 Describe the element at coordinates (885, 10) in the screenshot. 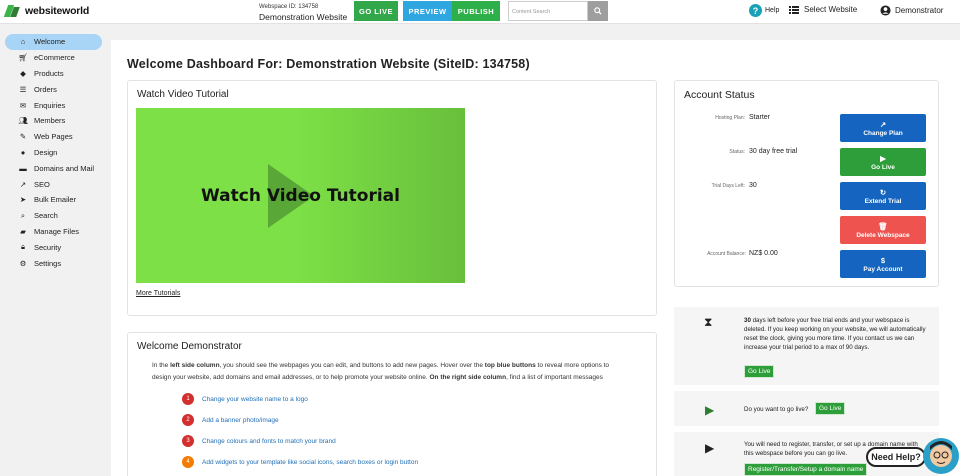

I see `user-icon` at that location.